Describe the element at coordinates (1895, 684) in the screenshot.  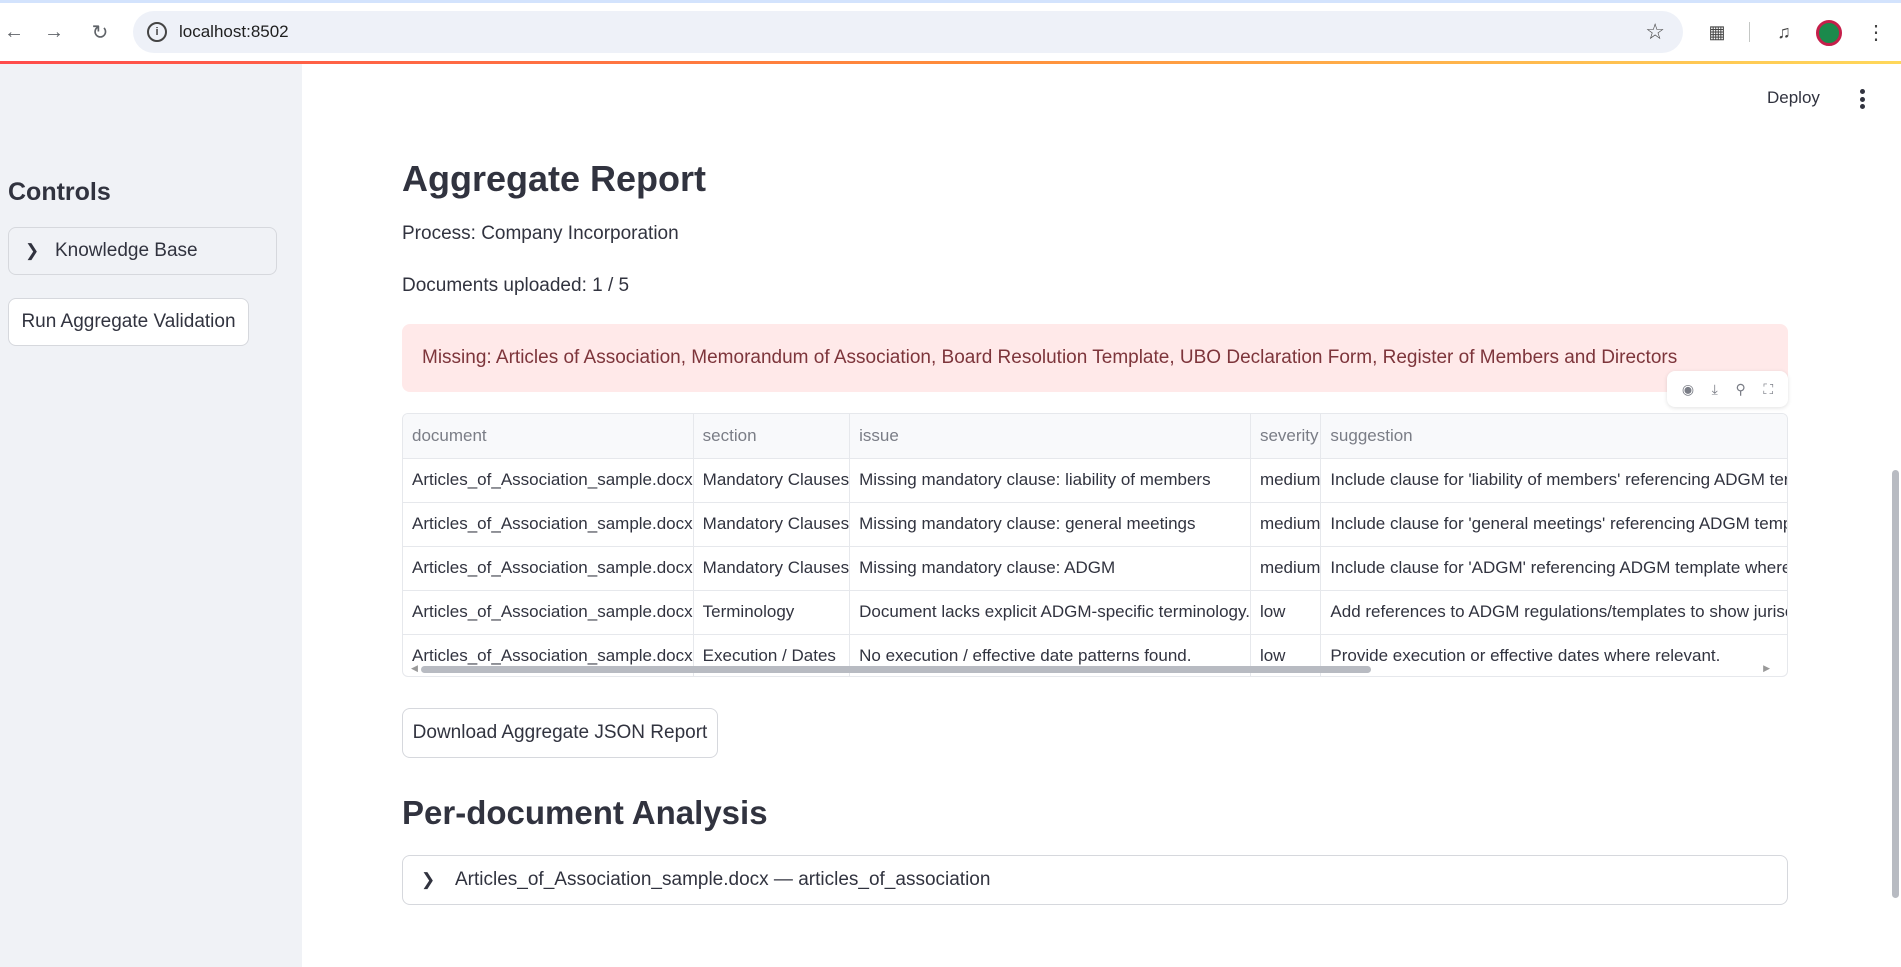
I see `page-vertical-scrollbar` at that location.